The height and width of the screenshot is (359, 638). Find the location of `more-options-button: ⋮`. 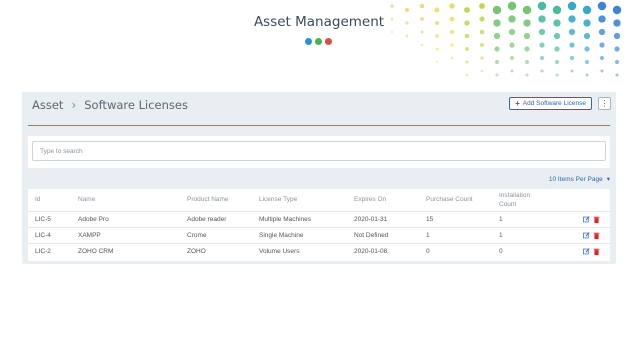

more-options-button: ⋮ is located at coordinates (604, 103).